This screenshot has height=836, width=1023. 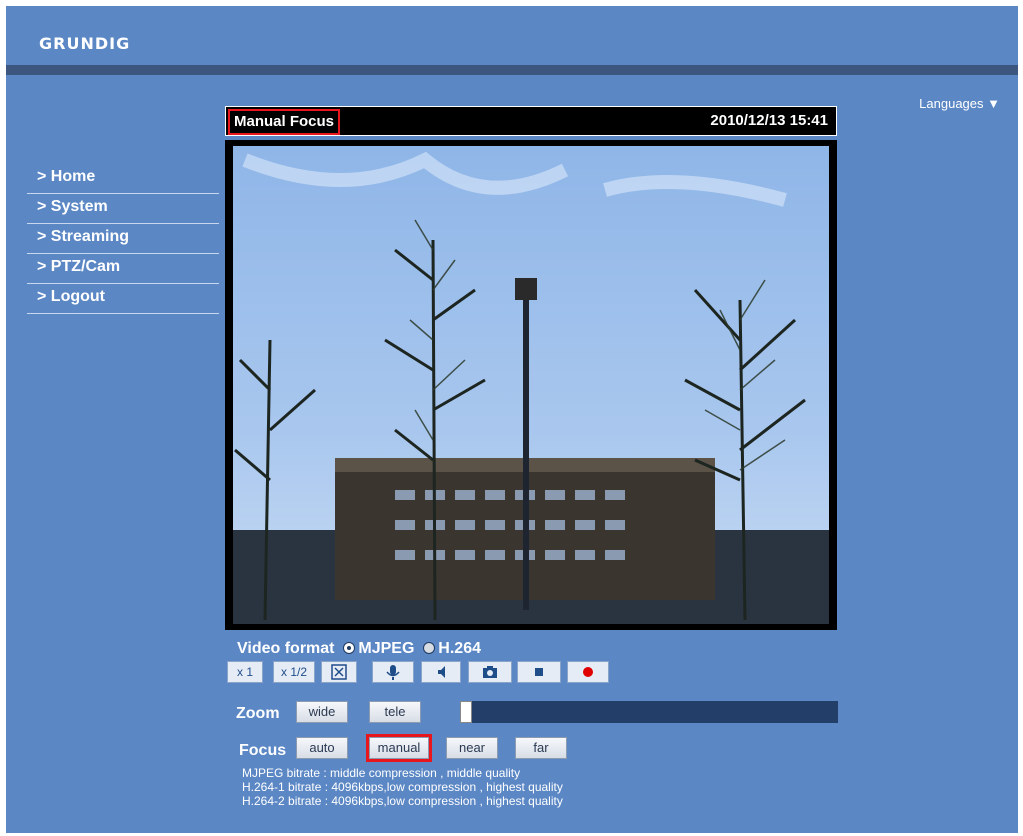 I want to click on video-timestamp: 2010/12/13 15:41, so click(x=769, y=120).